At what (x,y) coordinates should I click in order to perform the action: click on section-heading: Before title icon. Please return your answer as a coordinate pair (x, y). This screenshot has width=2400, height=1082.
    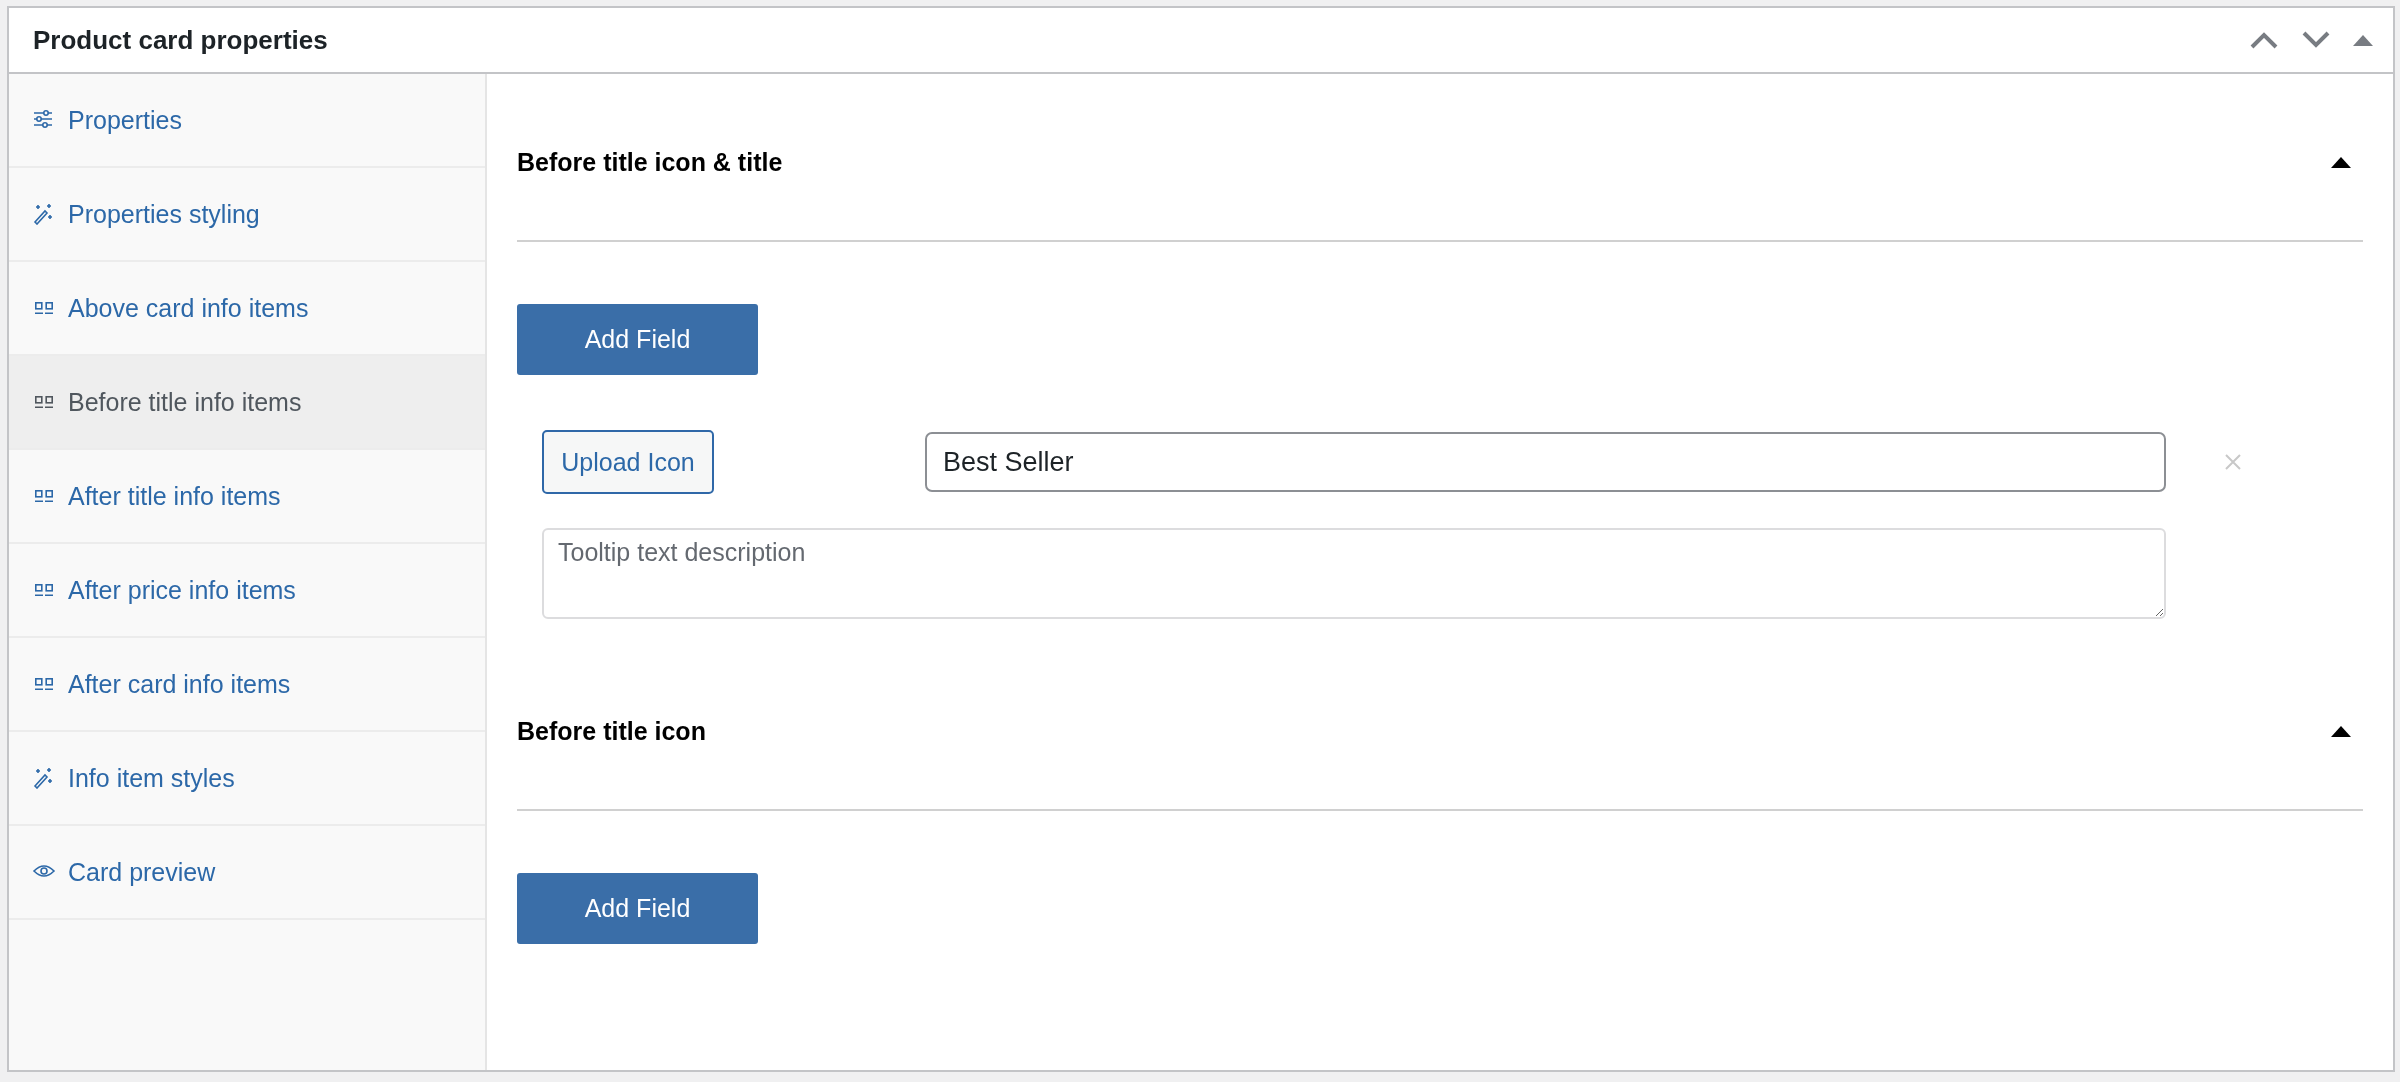
    Looking at the image, I should click on (612, 731).